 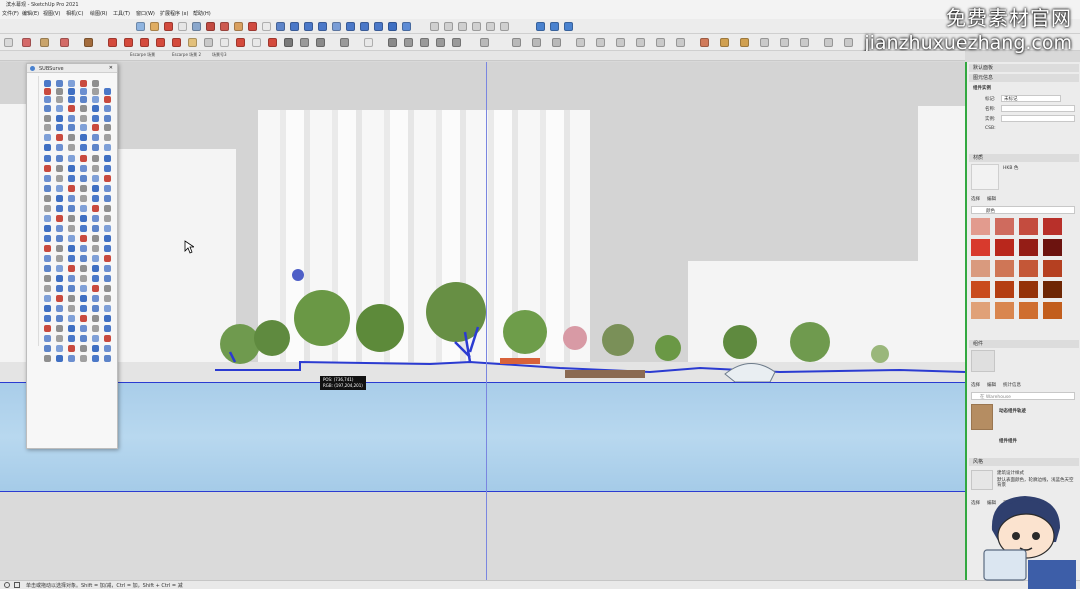 What do you see at coordinates (1024, 68) in the screenshot?
I see `default-panel-header: 默认面板` at bounding box center [1024, 68].